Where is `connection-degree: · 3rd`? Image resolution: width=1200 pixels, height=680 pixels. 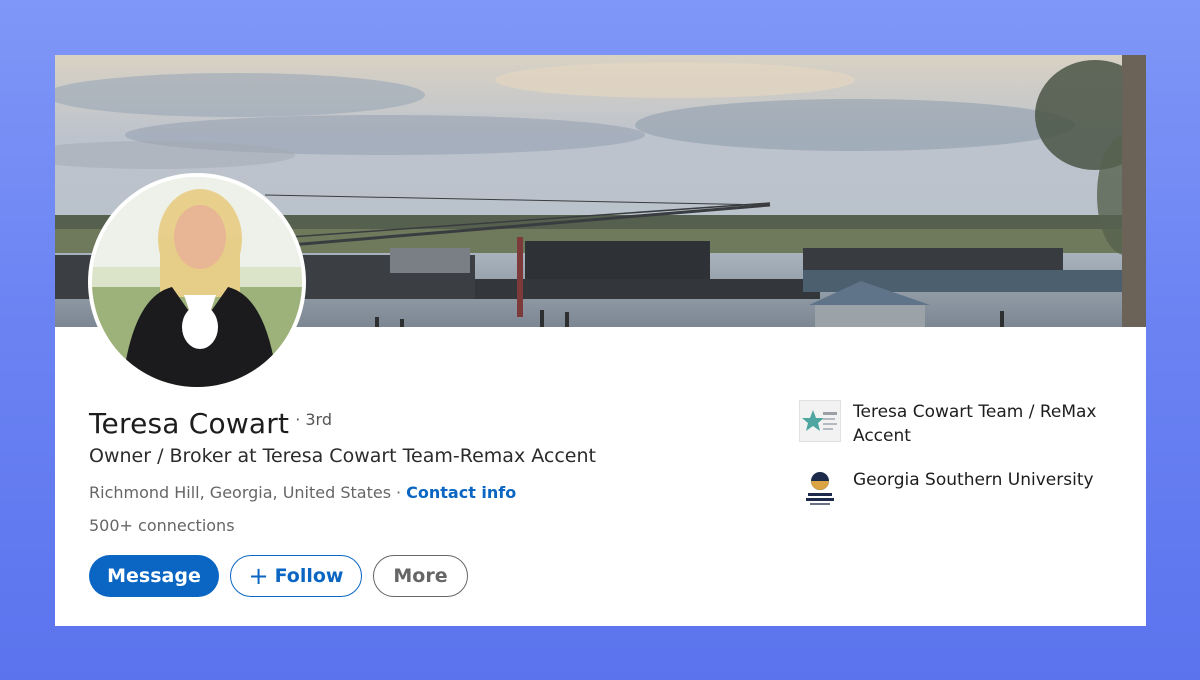 connection-degree: · 3rd is located at coordinates (313, 419).